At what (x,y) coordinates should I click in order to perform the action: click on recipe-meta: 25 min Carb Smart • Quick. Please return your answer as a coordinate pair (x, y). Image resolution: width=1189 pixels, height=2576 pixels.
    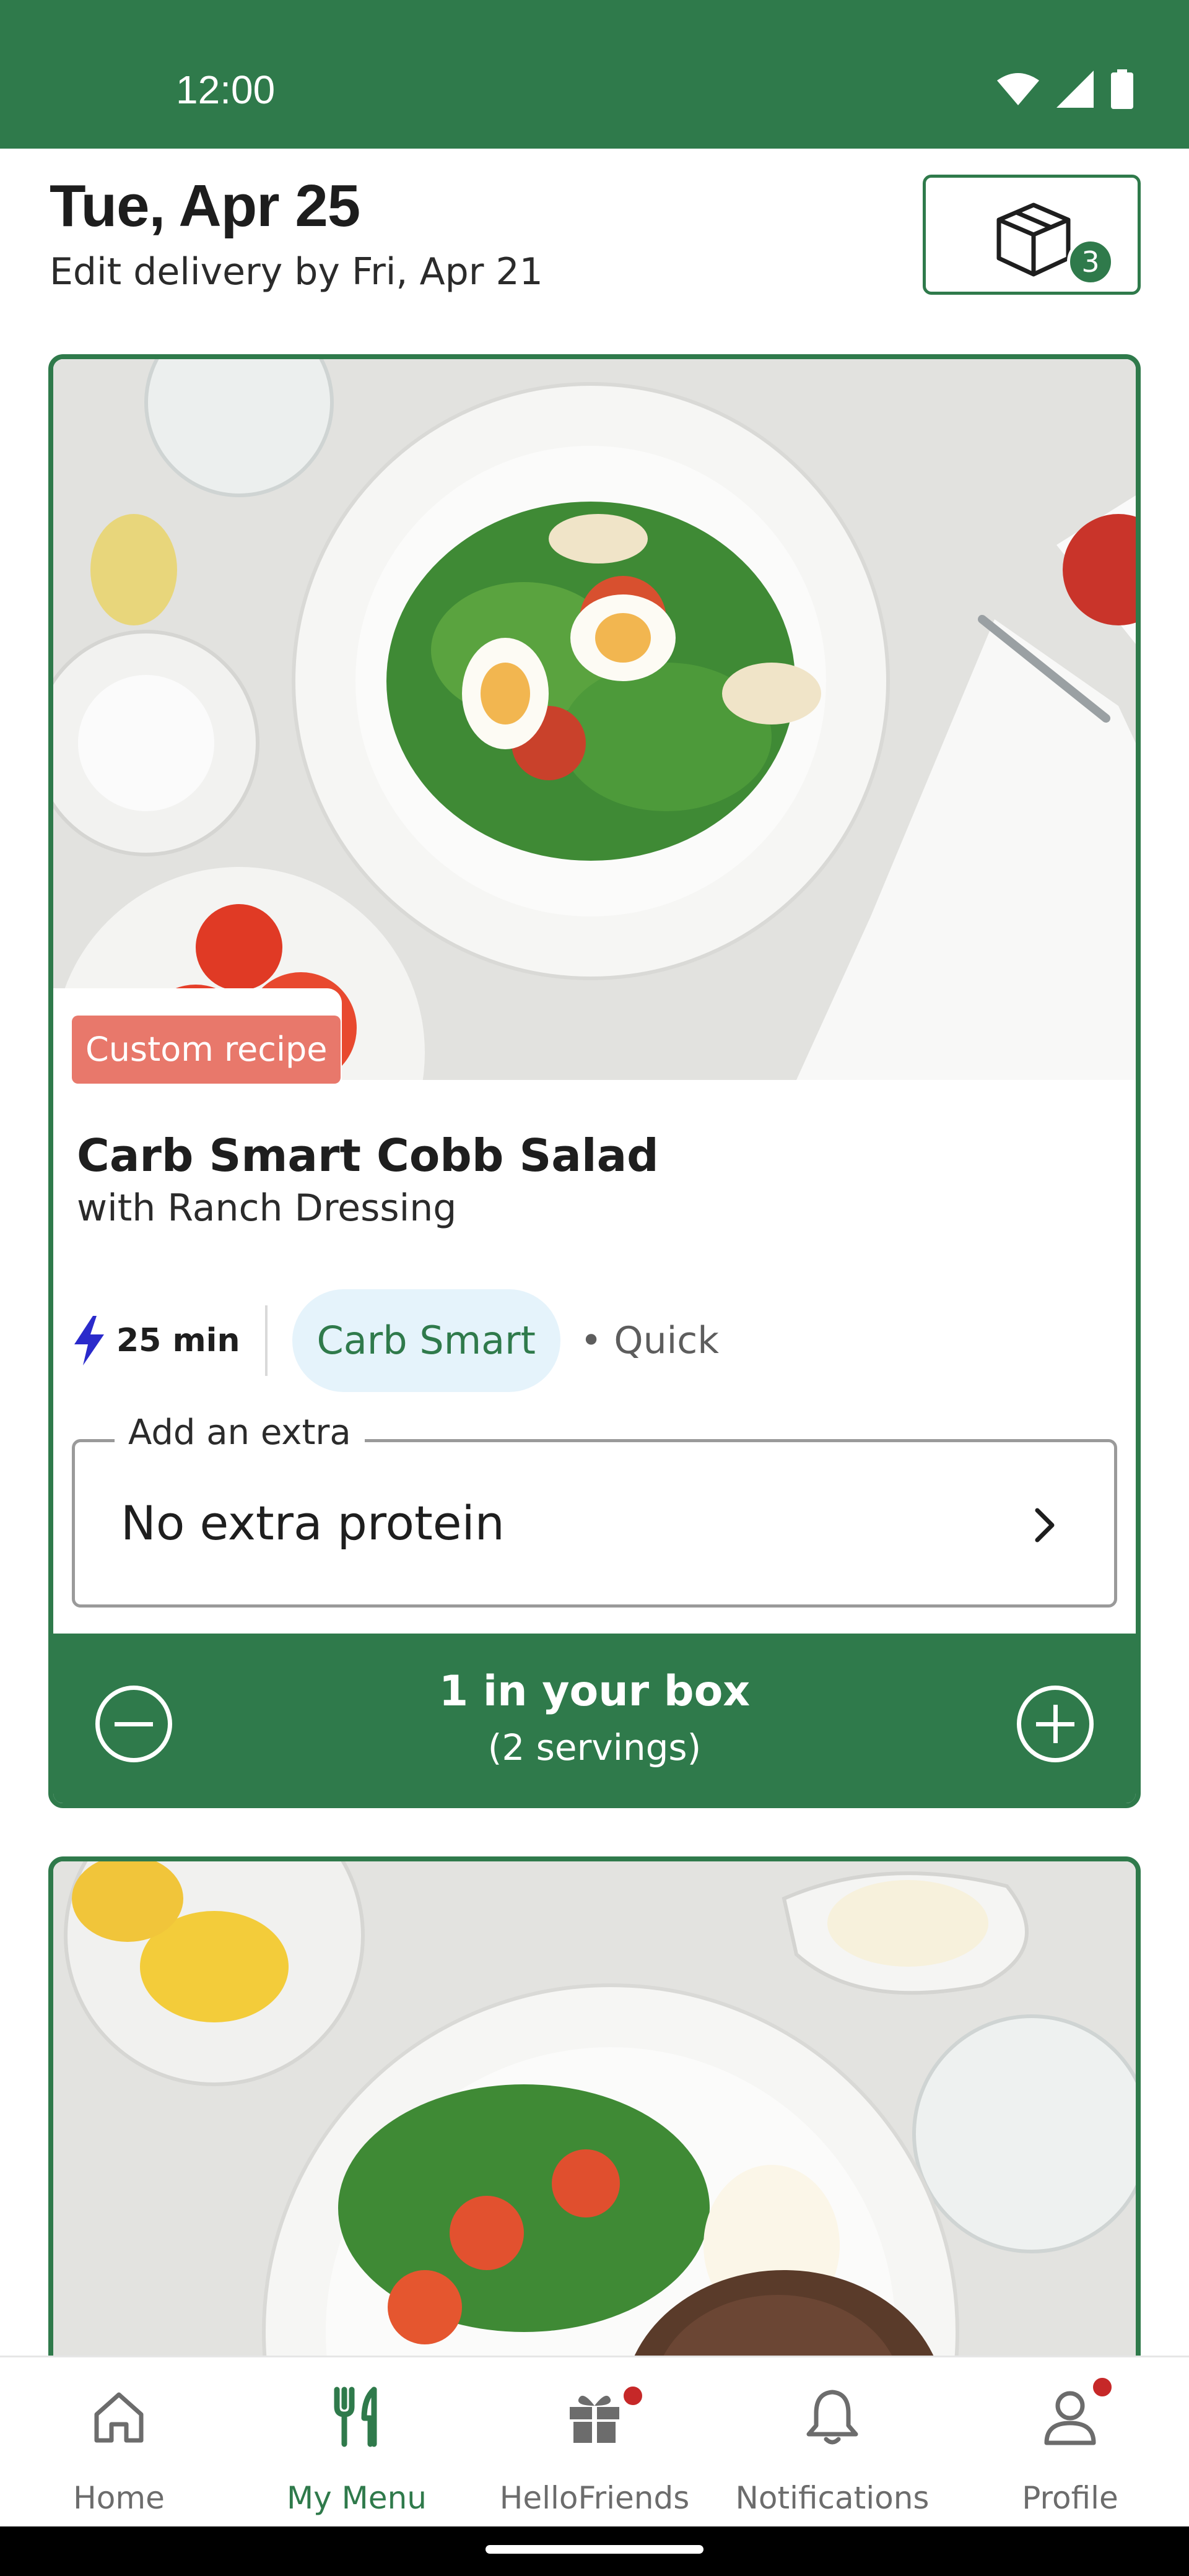
    Looking at the image, I should click on (395, 1340).